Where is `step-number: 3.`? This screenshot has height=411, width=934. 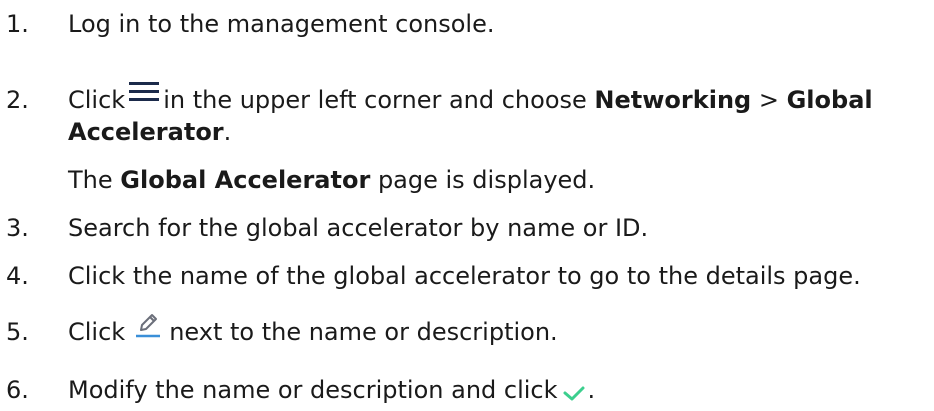 step-number: 3. is located at coordinates (17, 228).